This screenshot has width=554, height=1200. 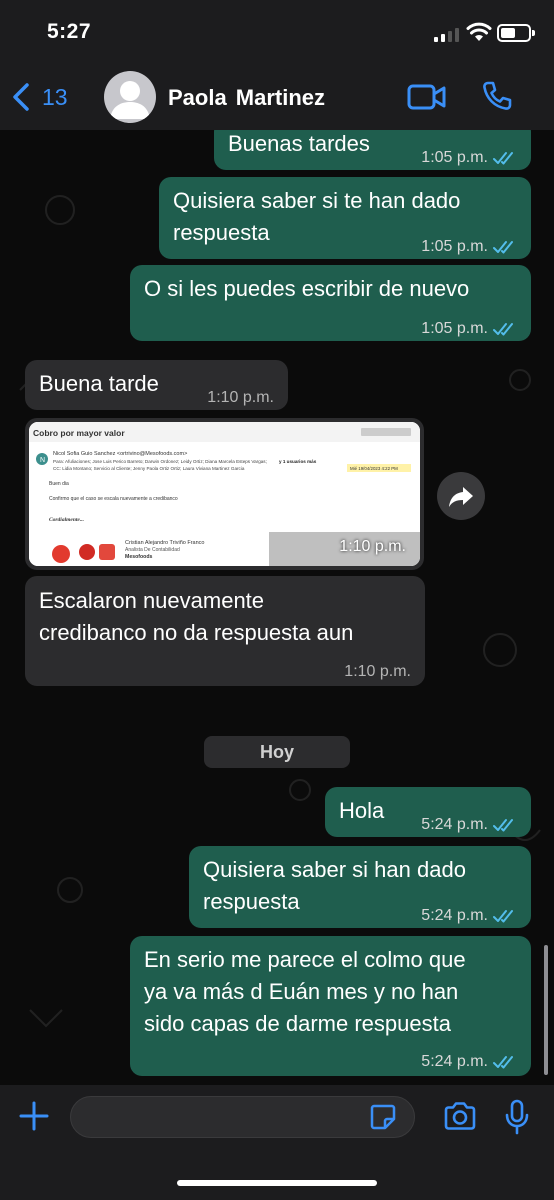 What do you see at coordinates (138, 557) in the screenshot?
I see `email-sig-company: Mesofoods` at bounding box center [138, 557].